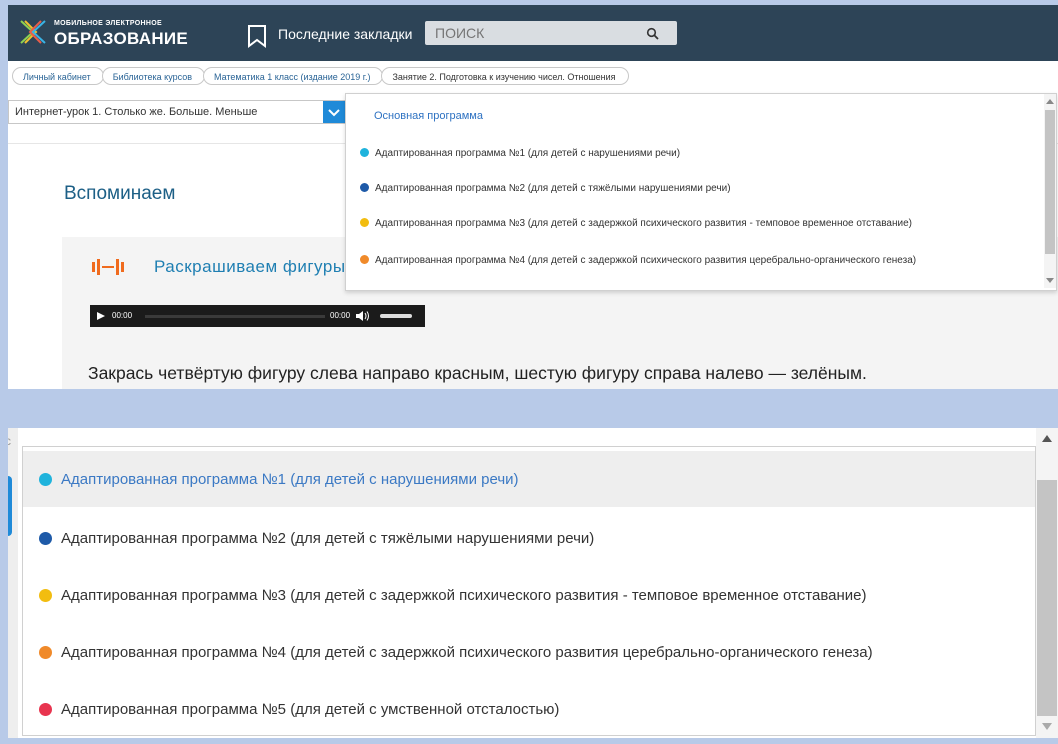 Image resolution: width=1058 pixels, height=744 pixels. What do you see at coordinates (121, 39) in the screenshot?
I see `logo-title: ОБРАЗОВАНИЕ` at bounding box center [121, 39].